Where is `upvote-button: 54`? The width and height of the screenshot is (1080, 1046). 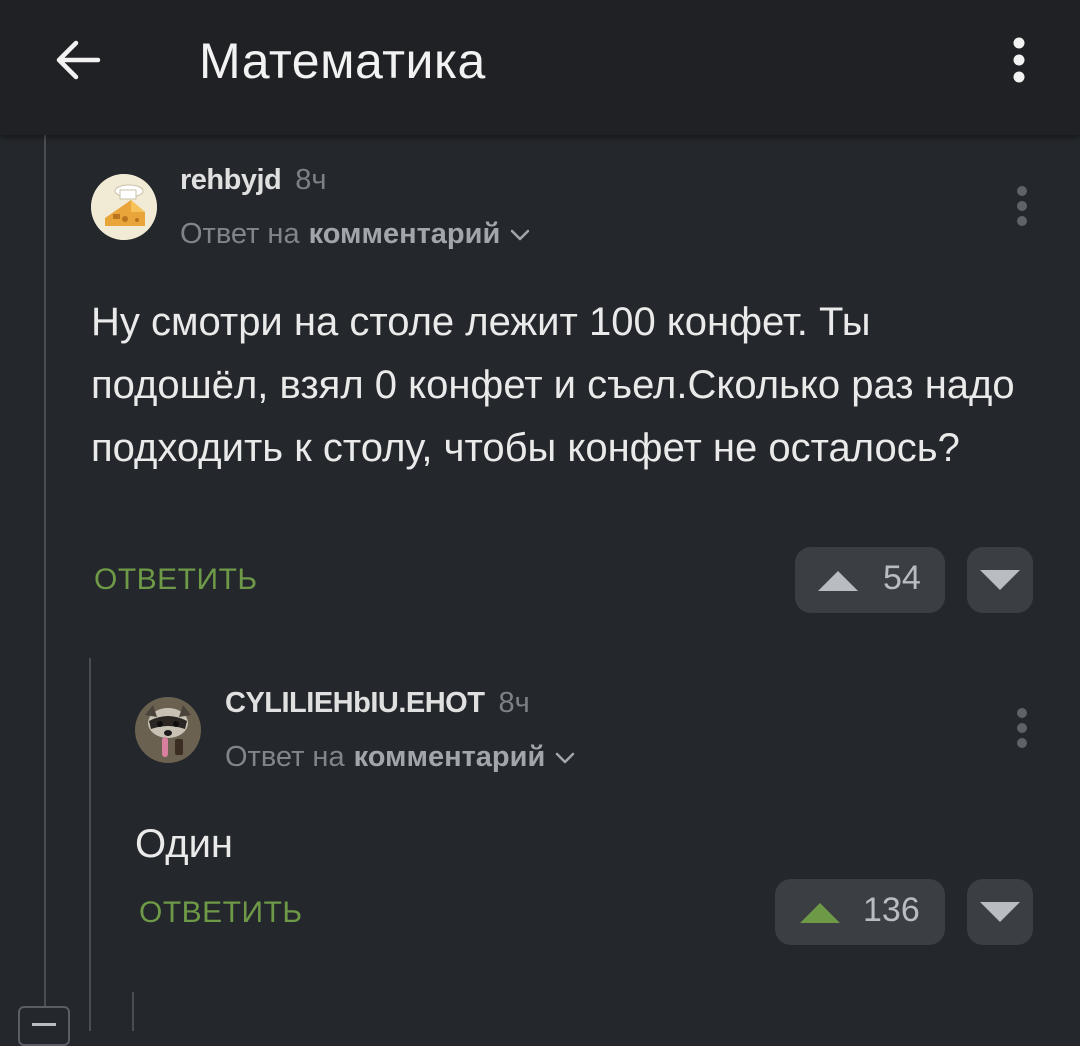 upvote-button: 54 is located at coordinates (870, 580).